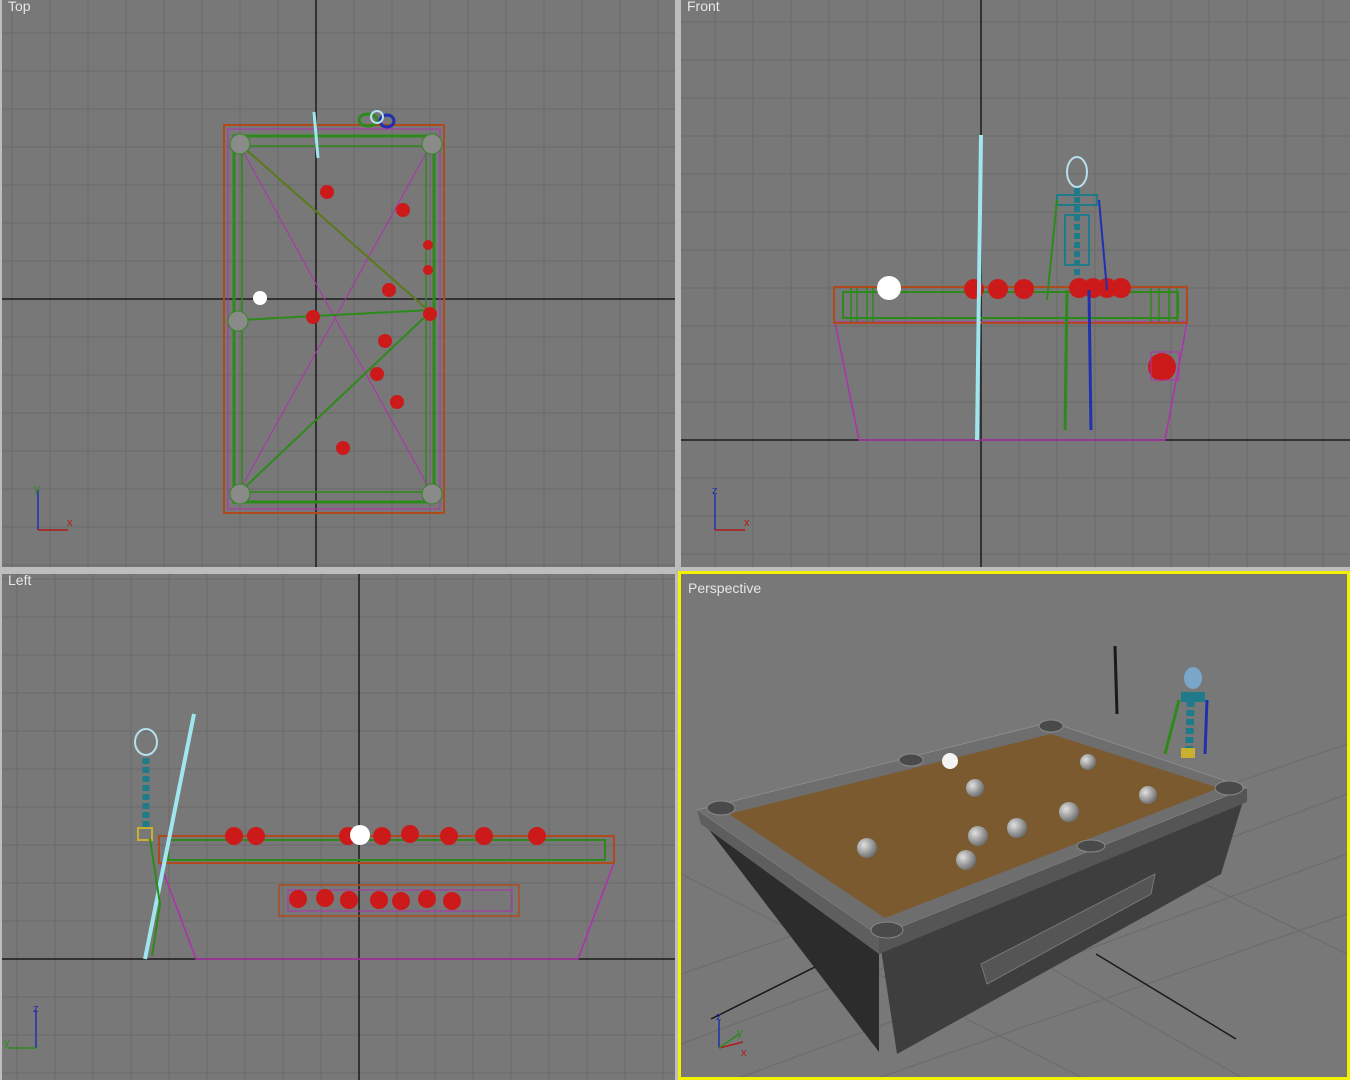  I want to click on table-body-outline, so click(1011, 381).